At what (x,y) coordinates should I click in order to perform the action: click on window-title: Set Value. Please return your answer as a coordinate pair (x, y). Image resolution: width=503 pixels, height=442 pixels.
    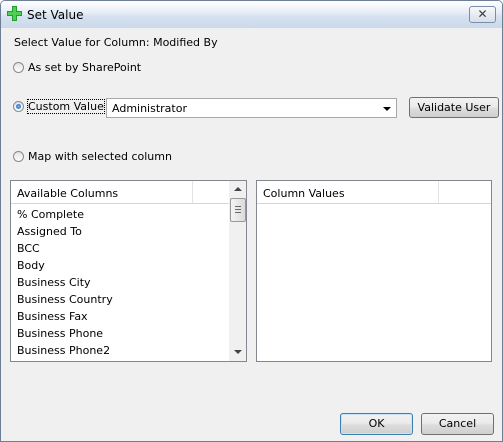
    Looking at the image, I should click on (55, 15).